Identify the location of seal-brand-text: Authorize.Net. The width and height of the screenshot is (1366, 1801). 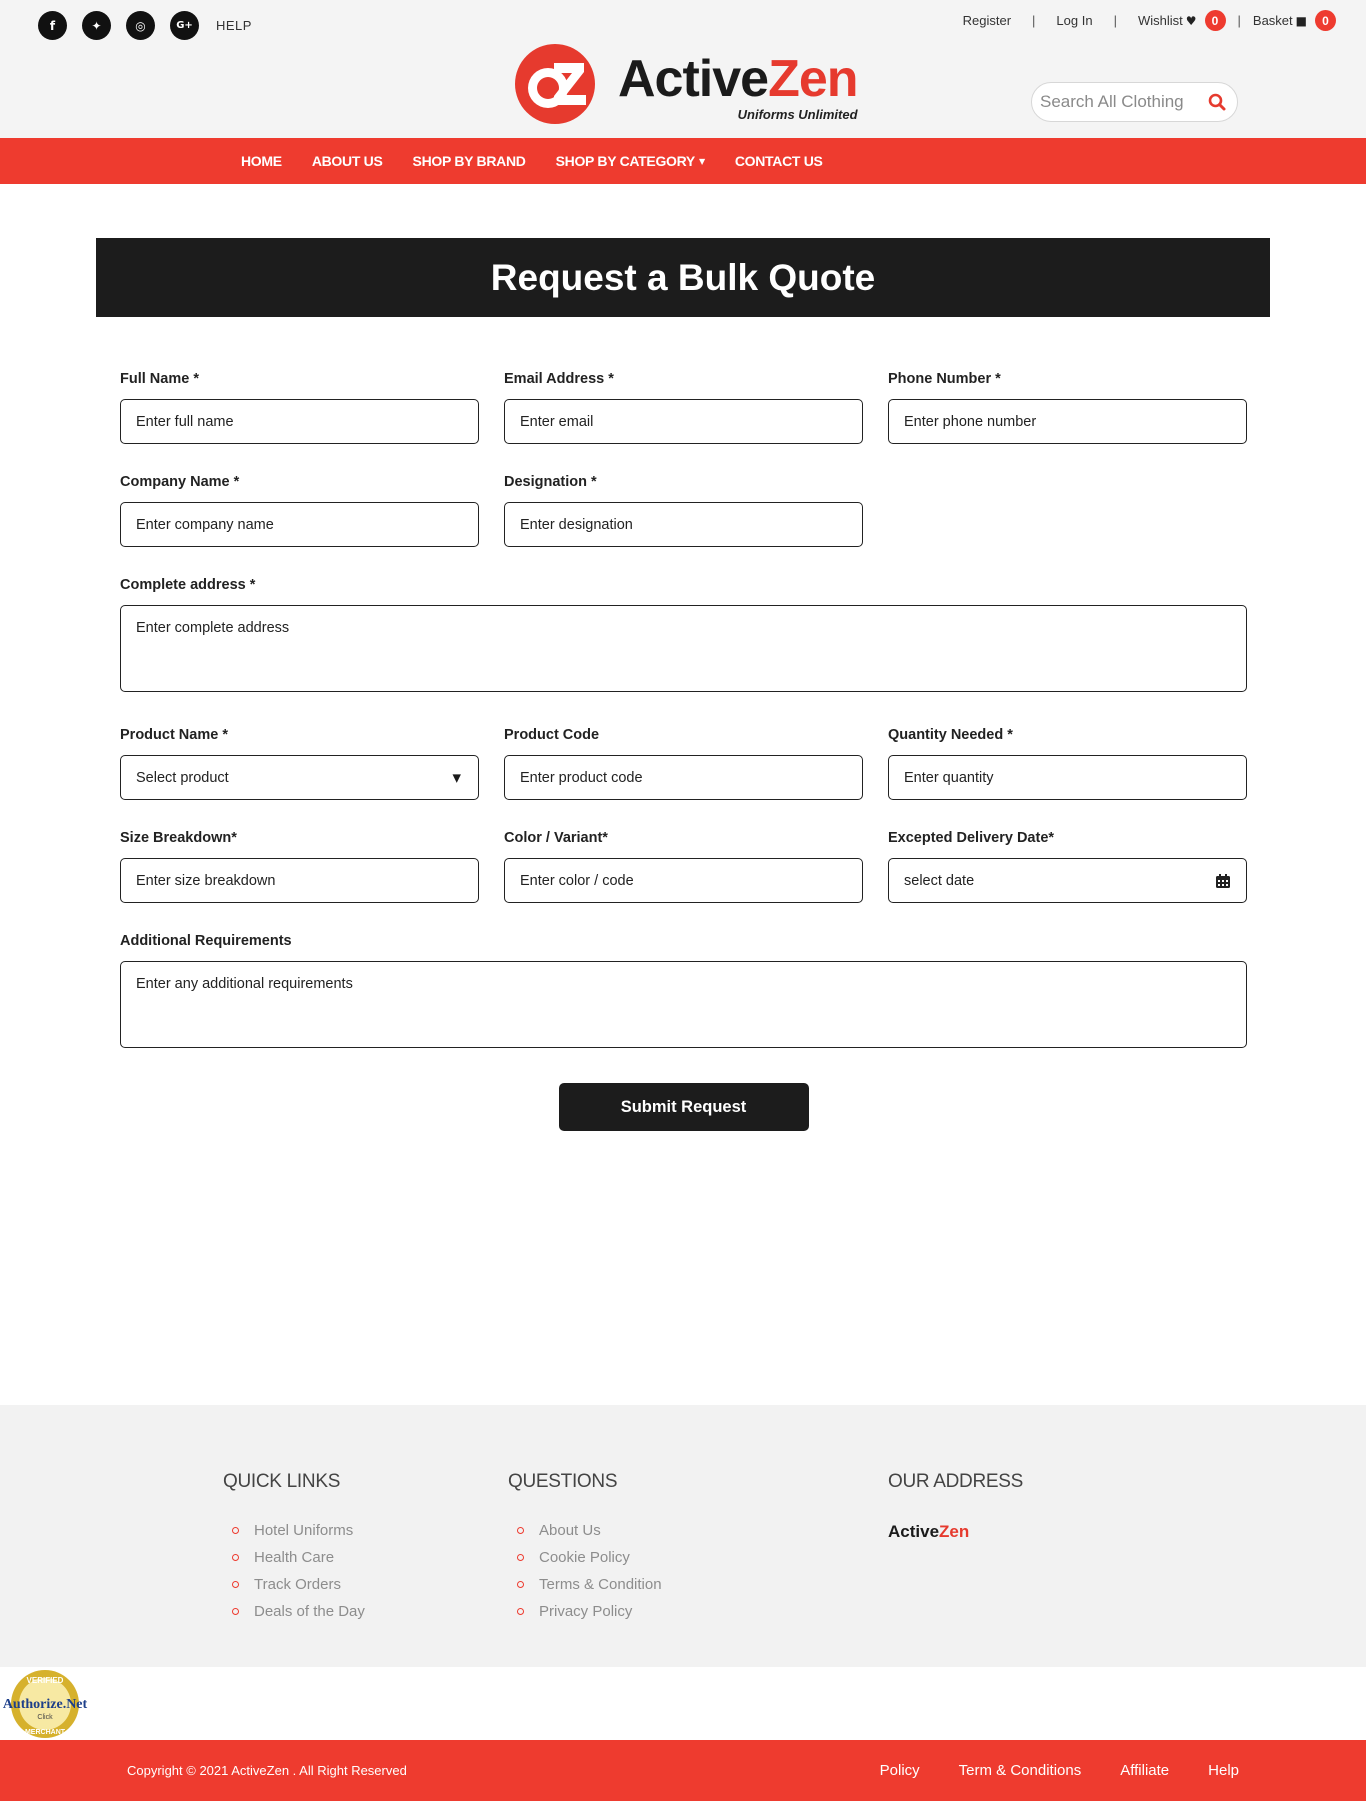
(45, 1704).